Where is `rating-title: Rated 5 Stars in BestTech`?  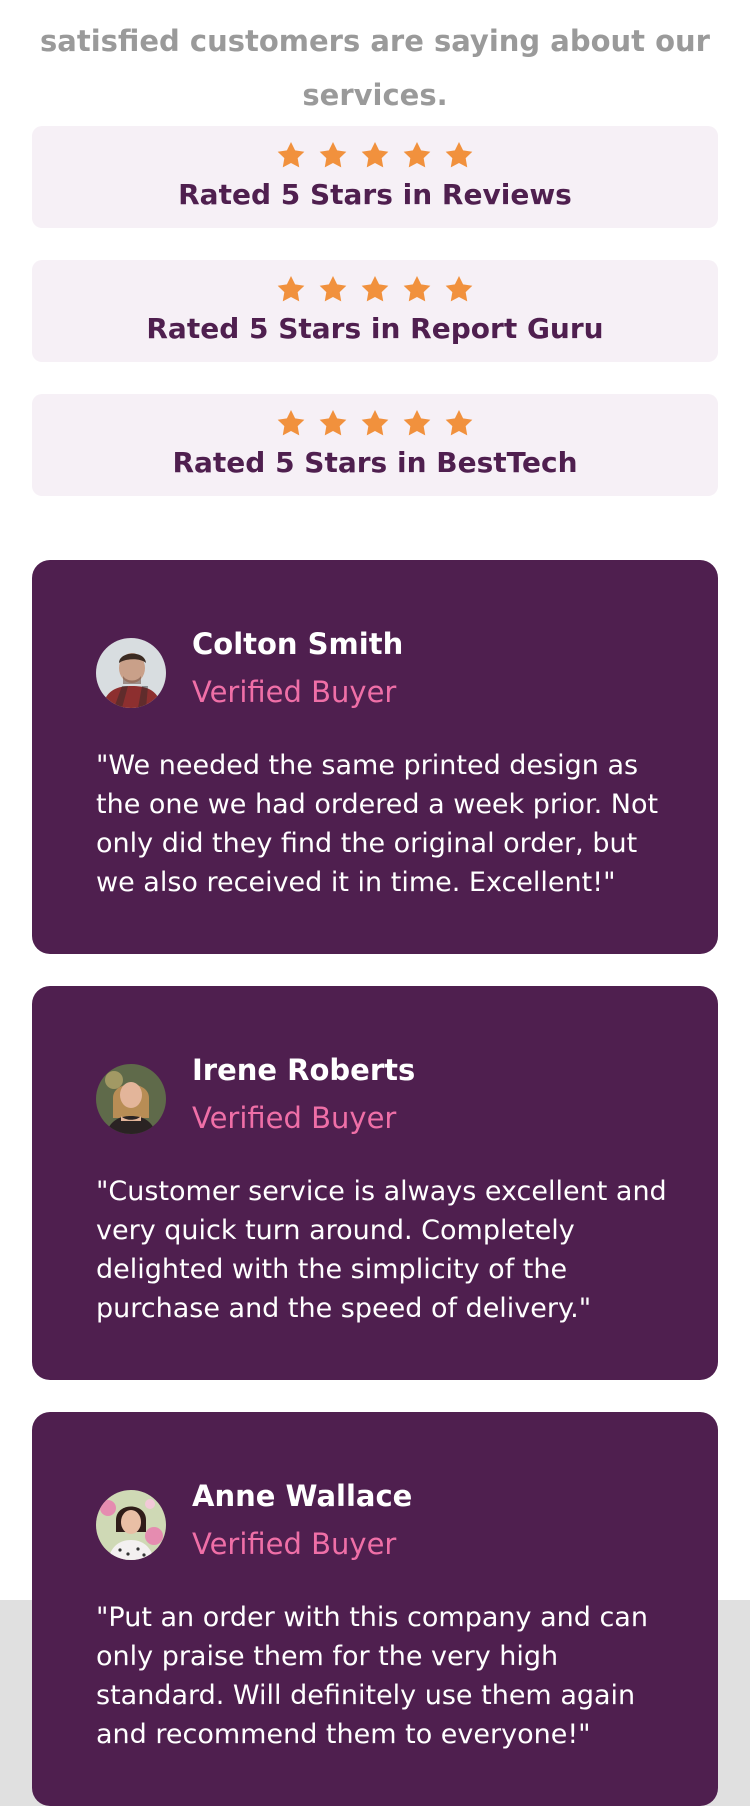
rating-title: Rated 5 Stars in BestTech is located at coordinates (375, 462).